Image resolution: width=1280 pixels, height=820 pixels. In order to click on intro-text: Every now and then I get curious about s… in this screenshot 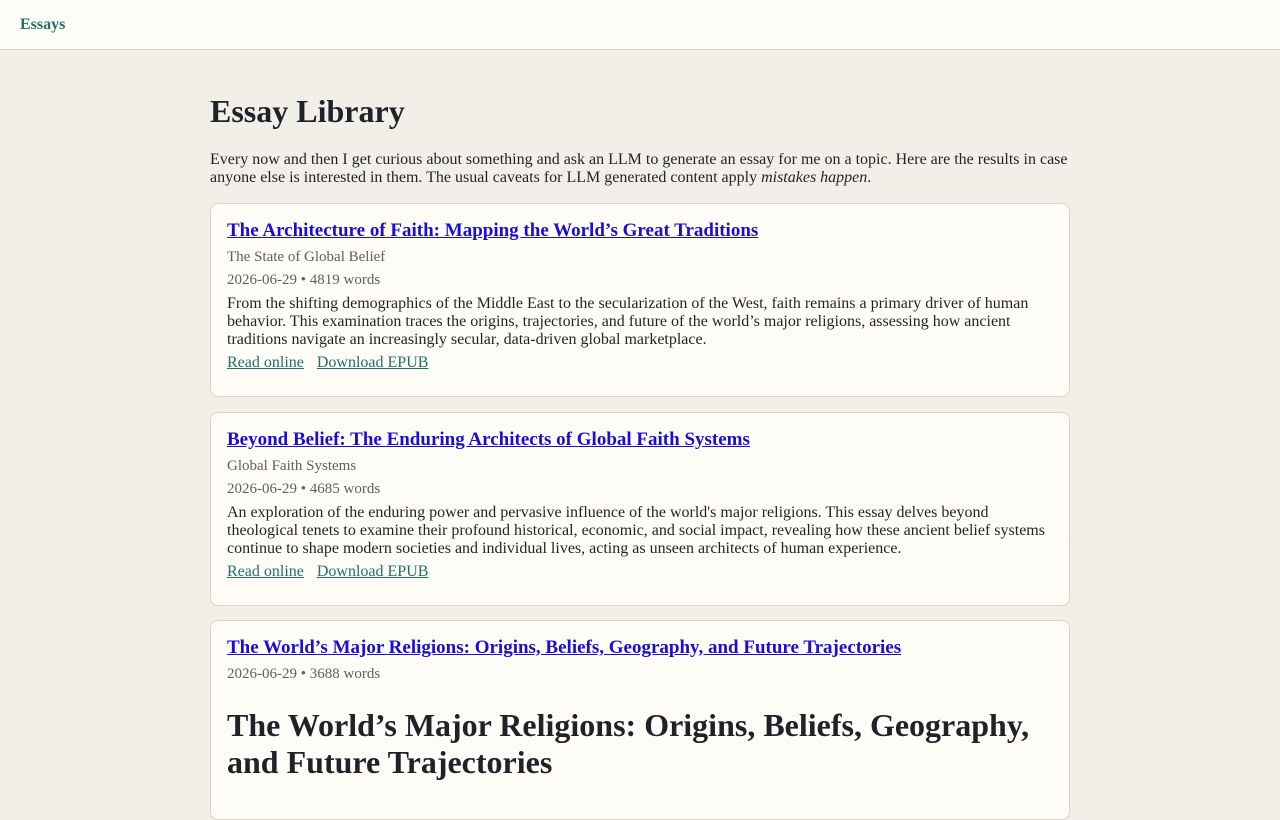, I will do `click(639, 168)`.